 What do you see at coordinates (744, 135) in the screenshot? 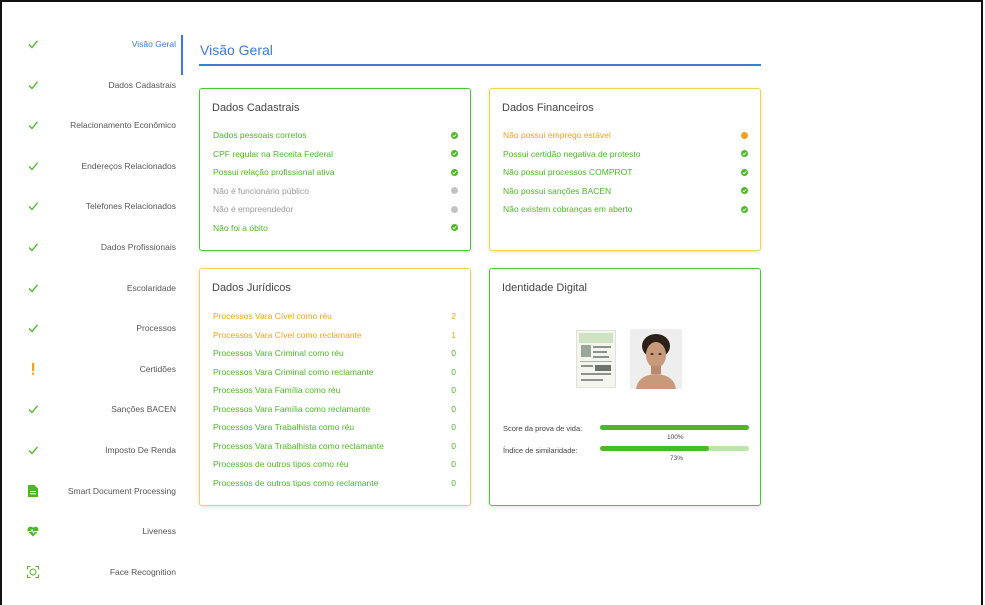
I see `warning-dot-icon` at bounding box center [744, 135].